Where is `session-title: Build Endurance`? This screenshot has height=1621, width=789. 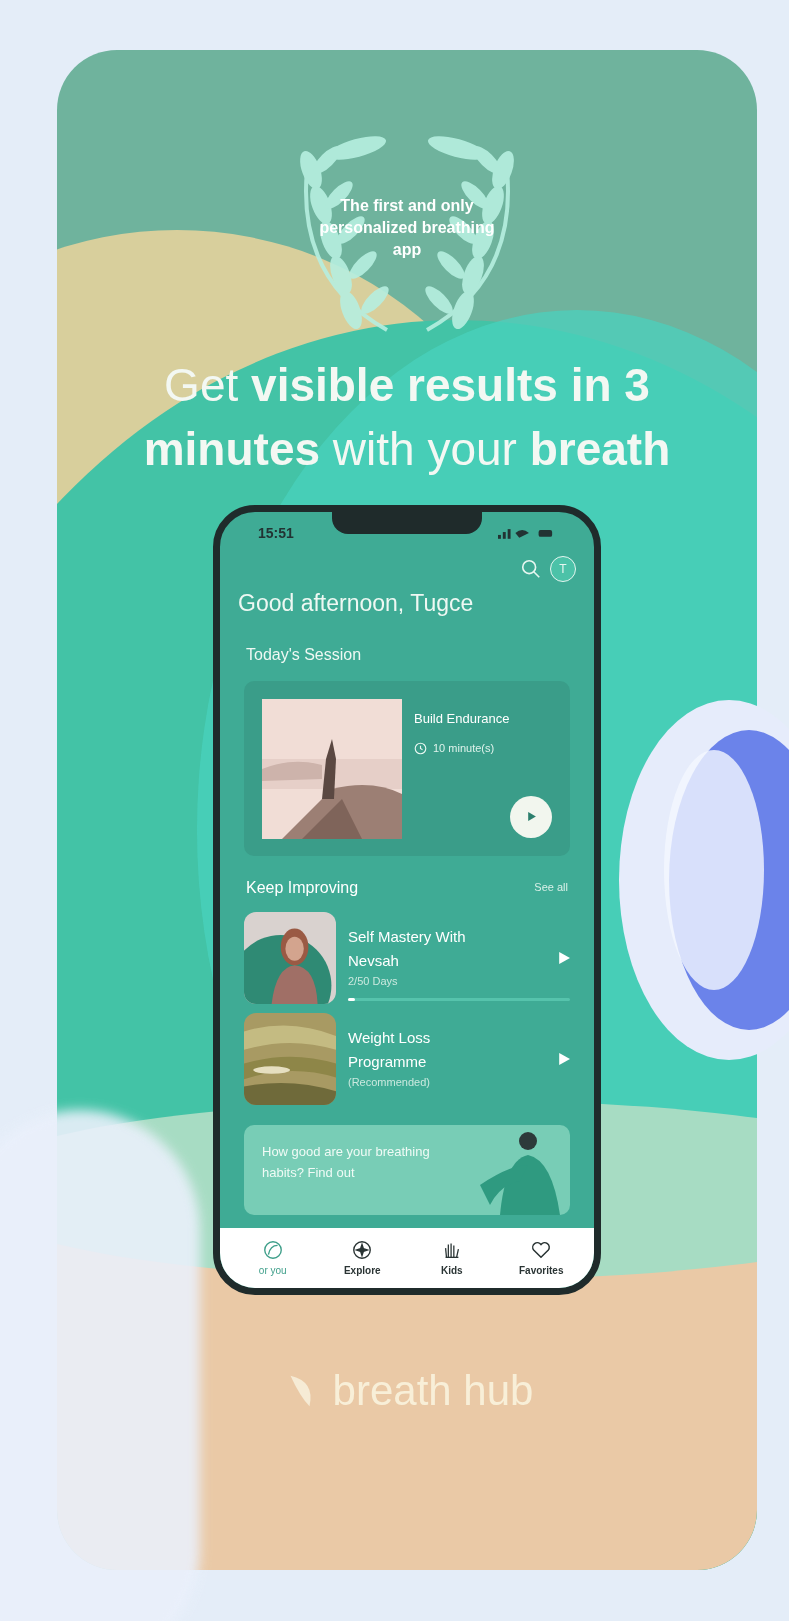 session-title: Build Endurance is located at coordinates (462, 718).